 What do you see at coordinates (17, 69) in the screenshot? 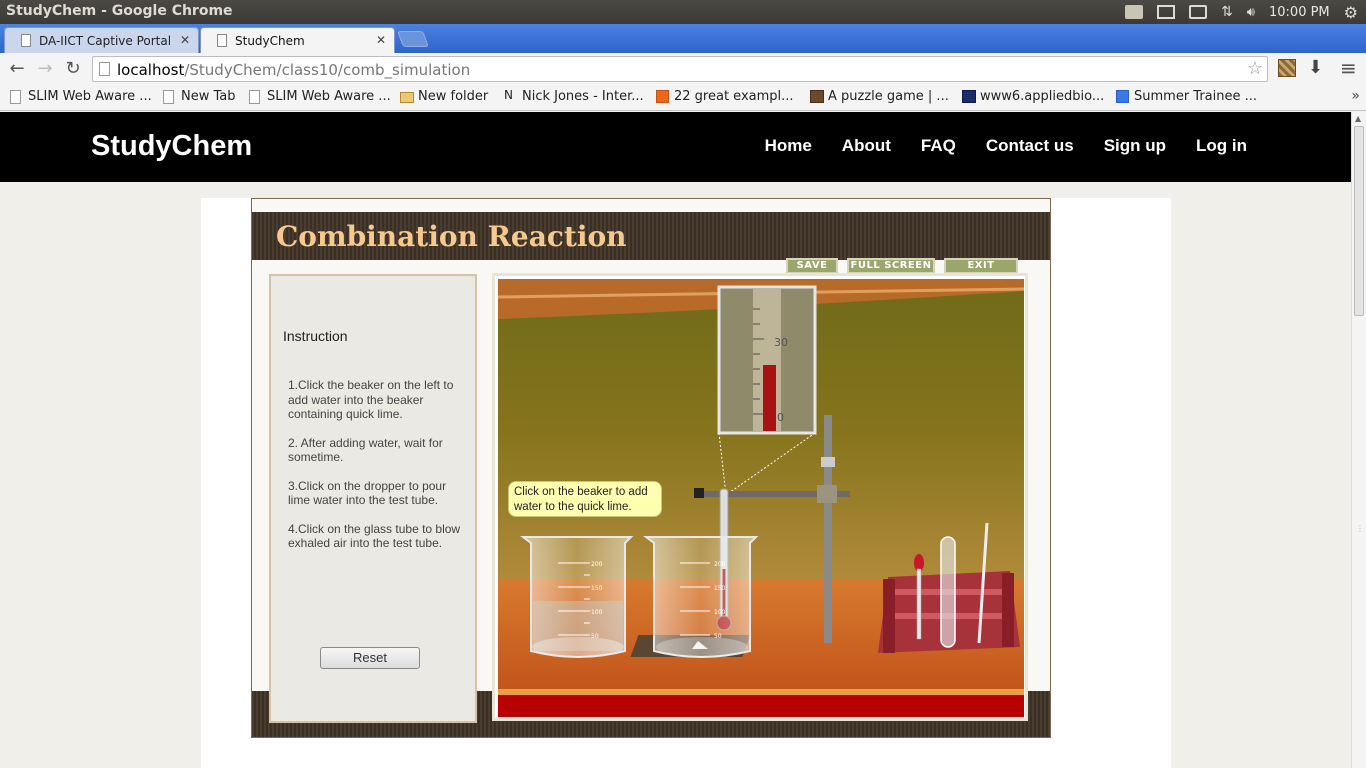
I see `back-arrow-icon: ←` at bounding box center [17, 69].